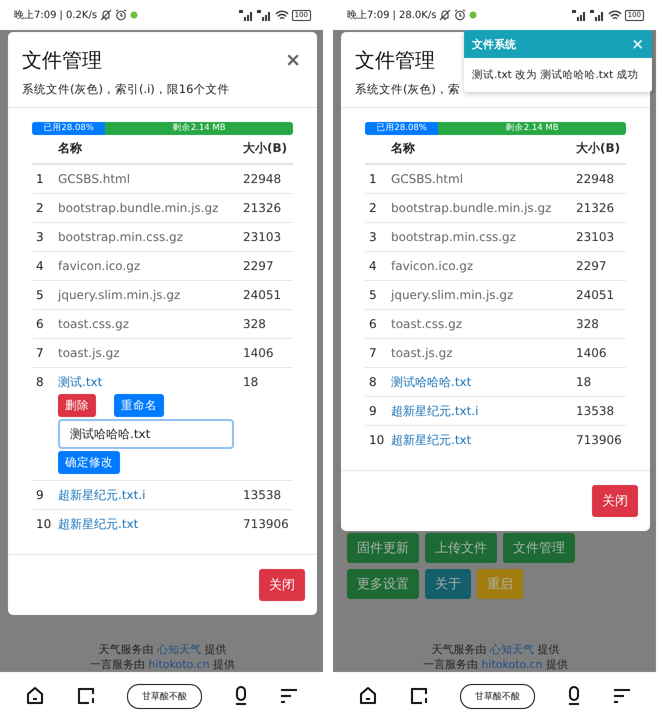 The width and height of the screenshot is (662, 720). What do you see at coordinates (89, 462) in the screenshot?
I see `confirm-button: 确定修改` at bounding box center [89, 462].